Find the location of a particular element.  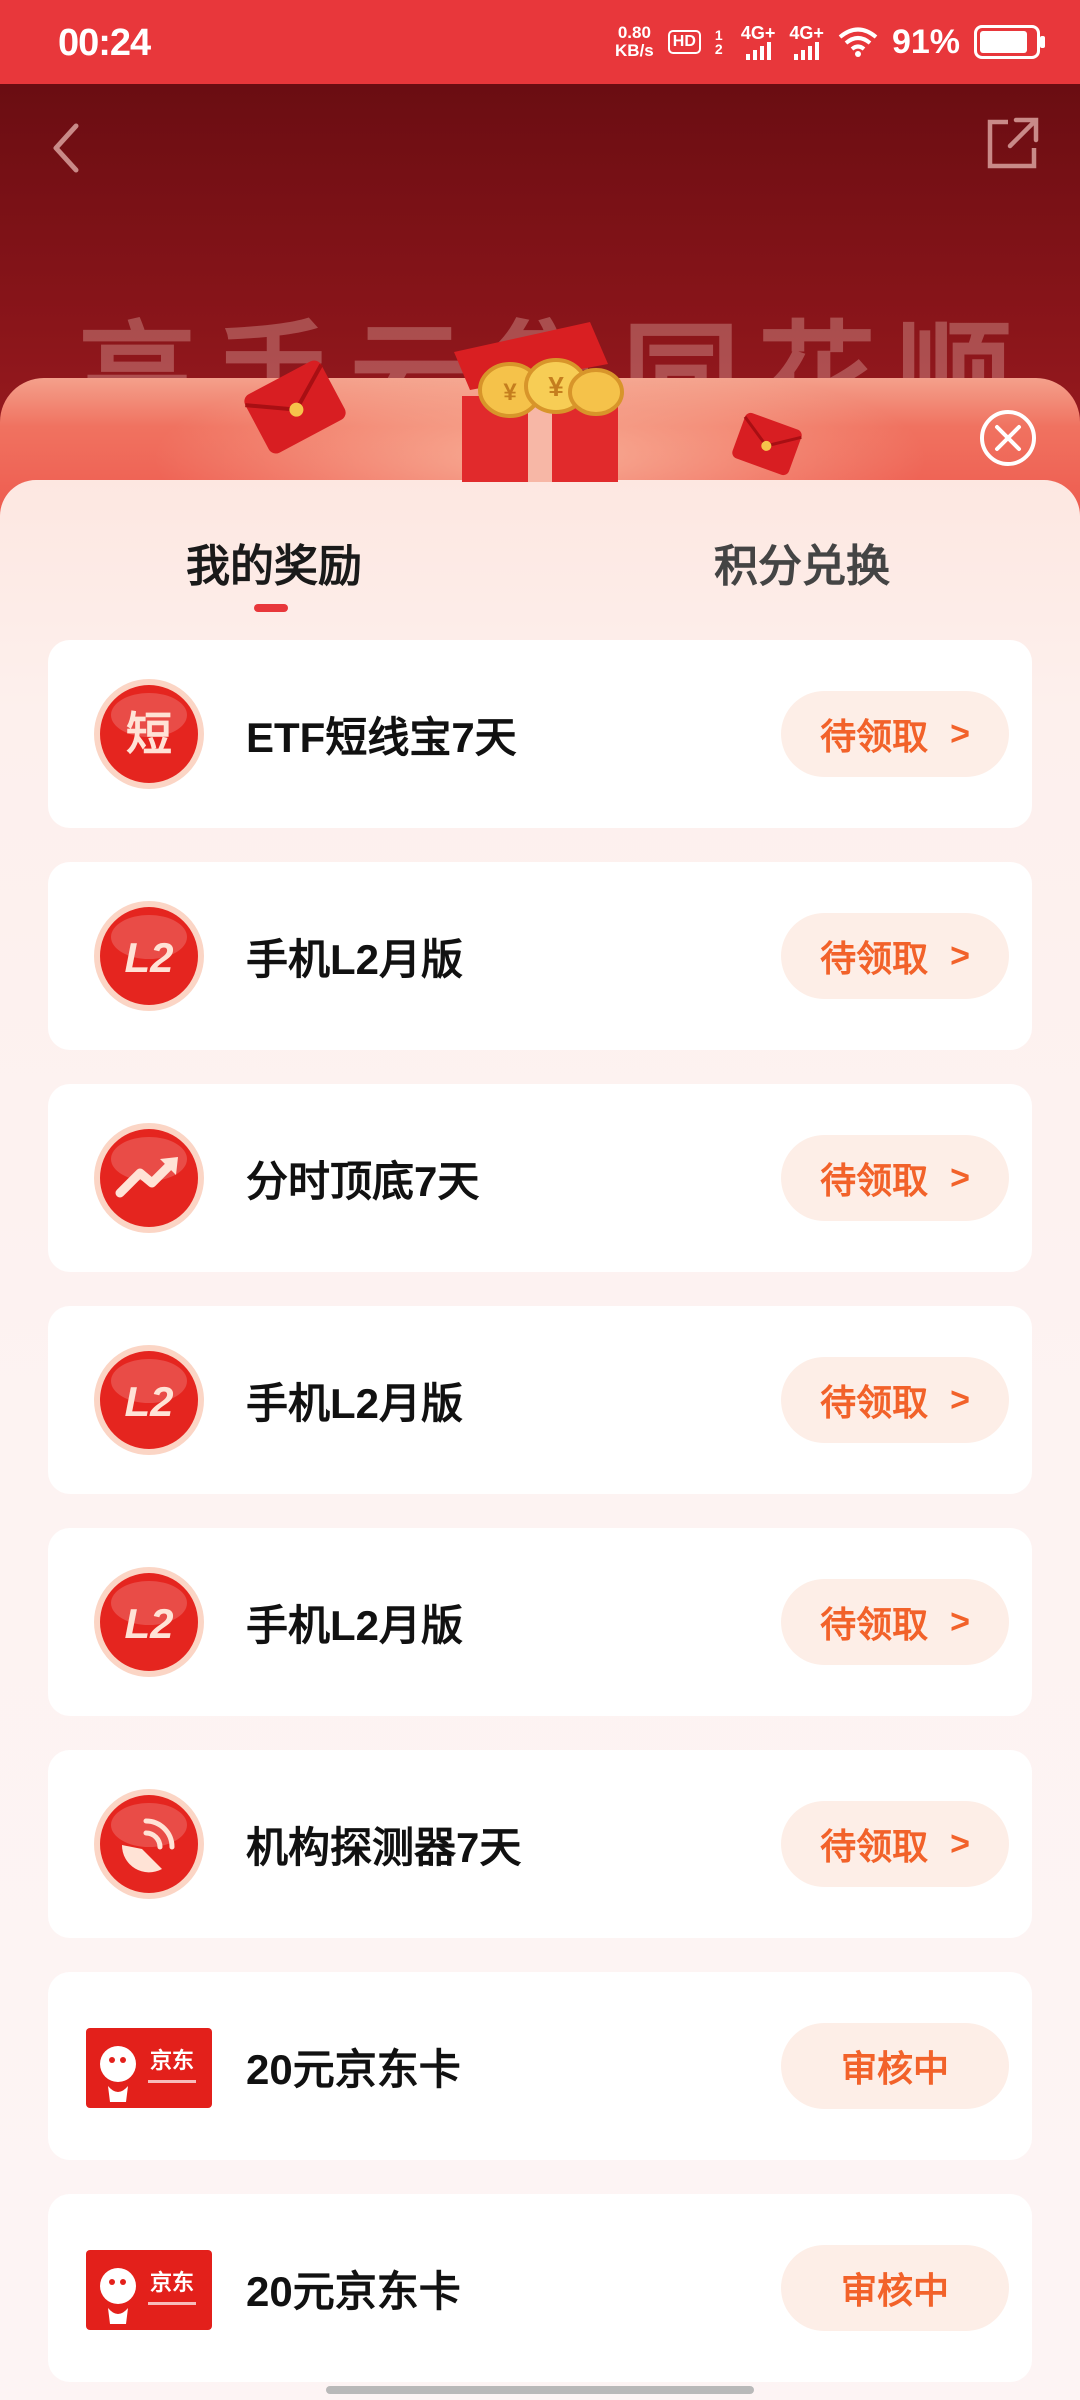

tab-points-exchange: 积分兑换 is located at coordinates (802, 562).